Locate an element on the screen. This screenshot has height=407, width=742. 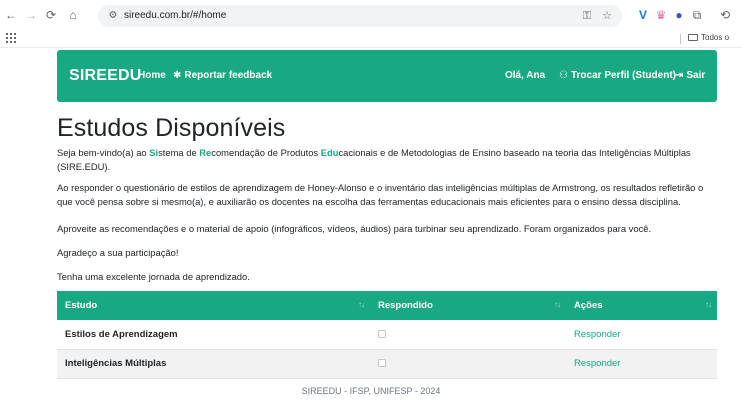
address-bar: ⚙ sireedu.com.br/#/home ⚿ ☆ is located at coordinates (360, 16).